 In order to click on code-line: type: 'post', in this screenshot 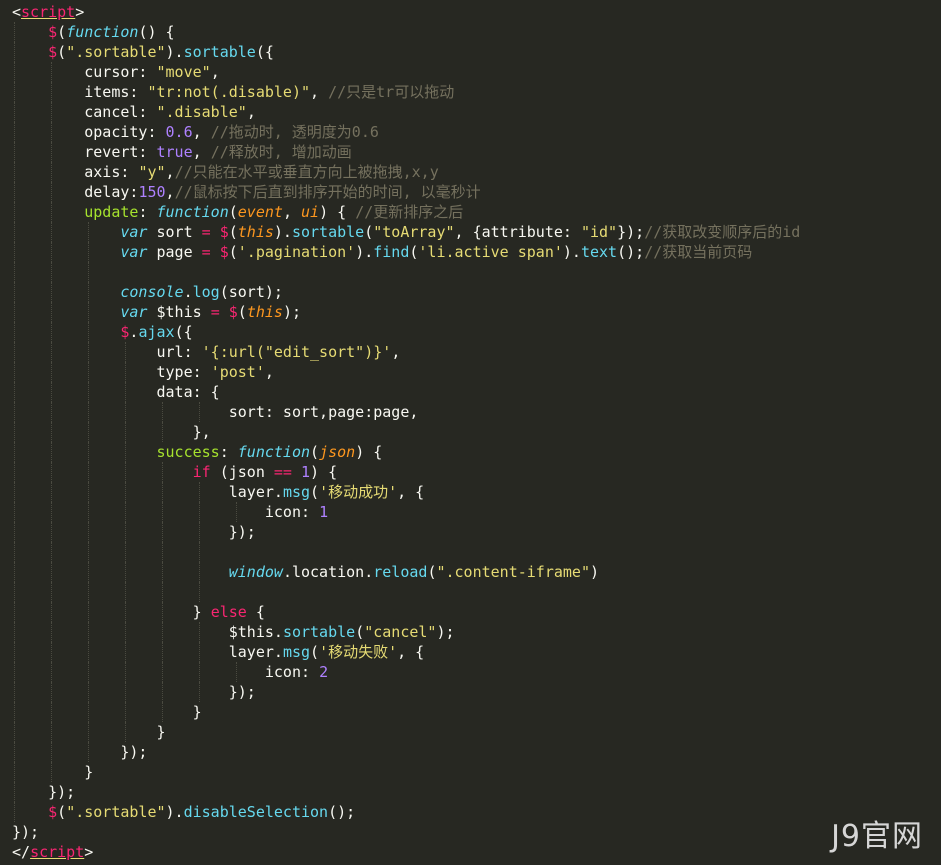, I will do `click(406, 372)`.